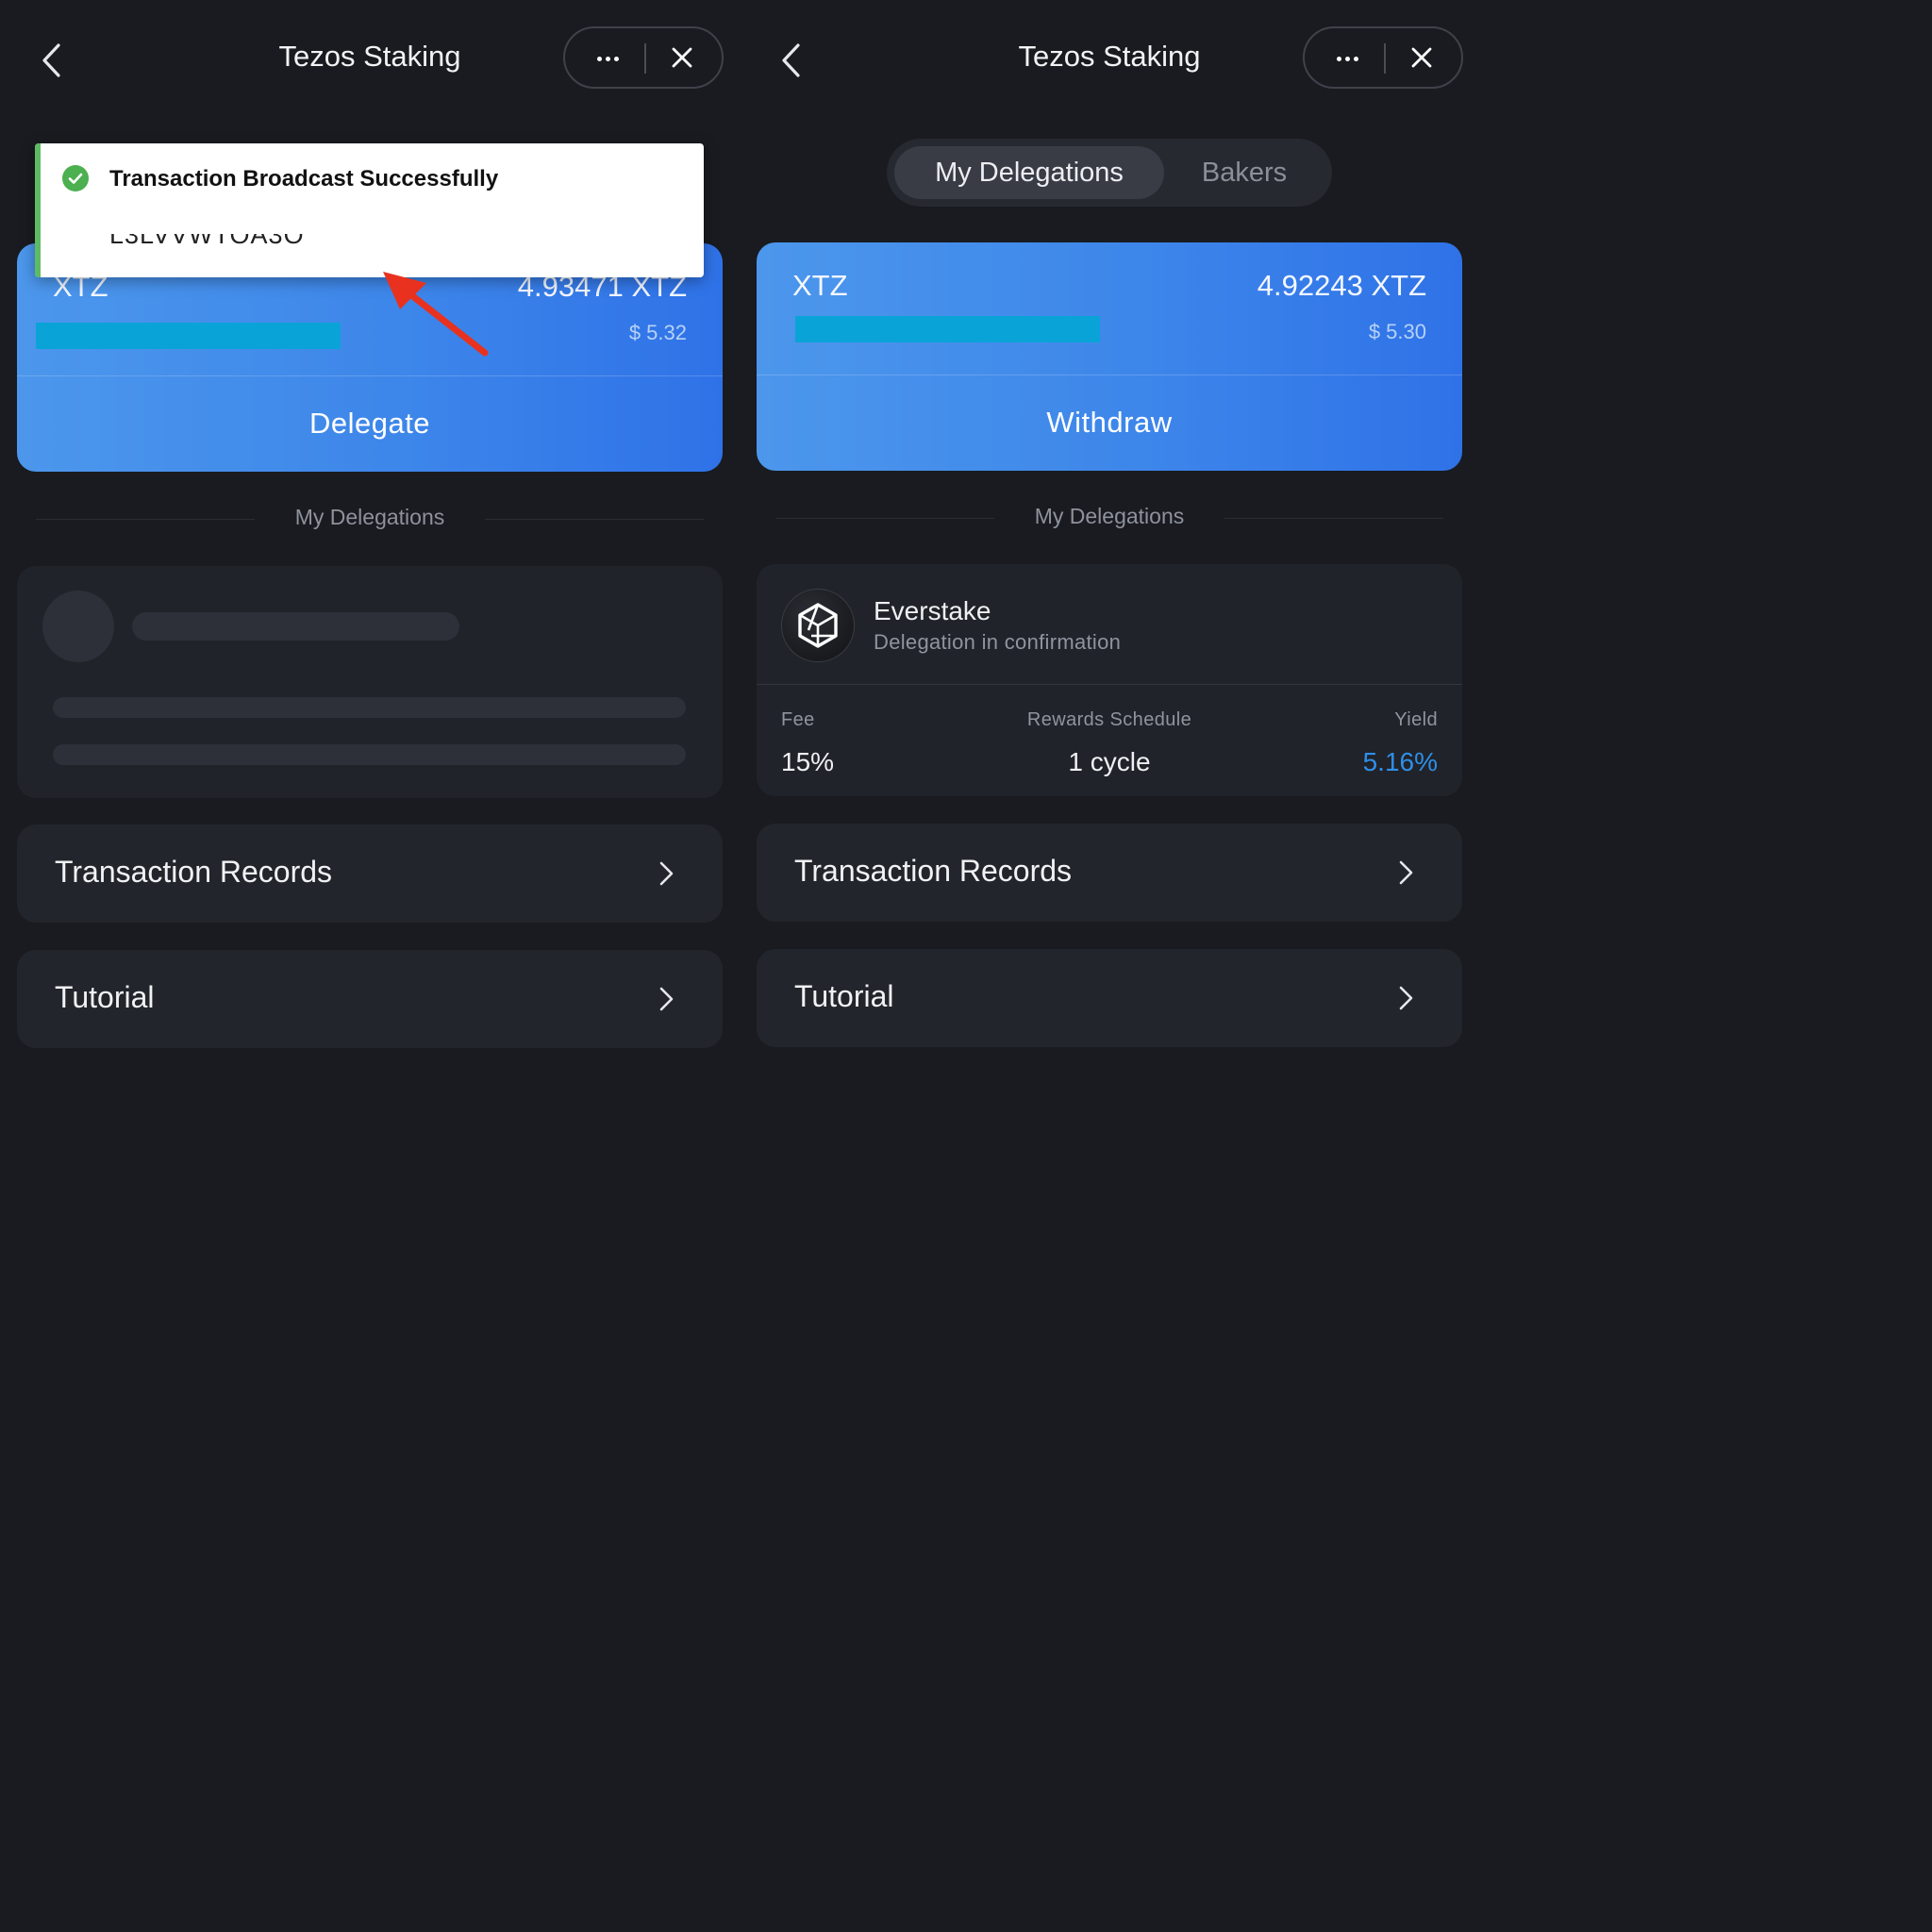 The height and width of the screenshot is (1932, 1932). I want to click on tab-bakers: Bakers, so click(1244, 172).